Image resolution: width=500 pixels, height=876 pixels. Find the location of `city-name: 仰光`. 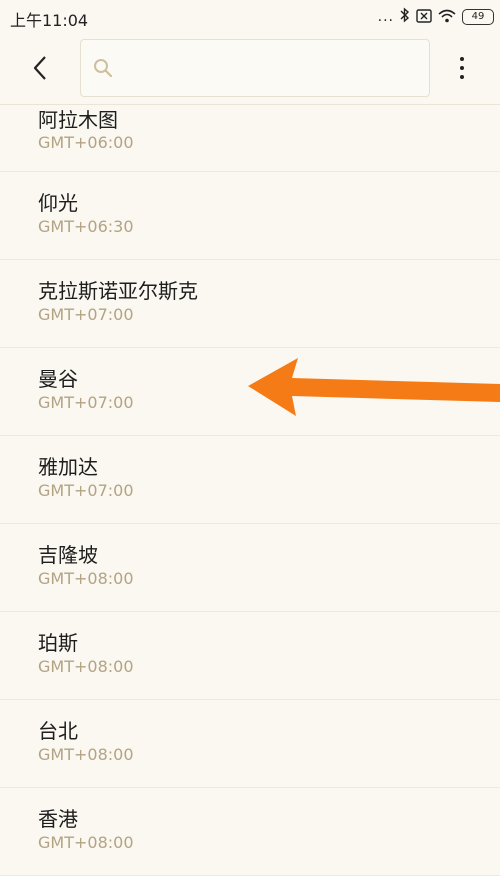

city-name: 仰光 is located at coordinates (58, 203).